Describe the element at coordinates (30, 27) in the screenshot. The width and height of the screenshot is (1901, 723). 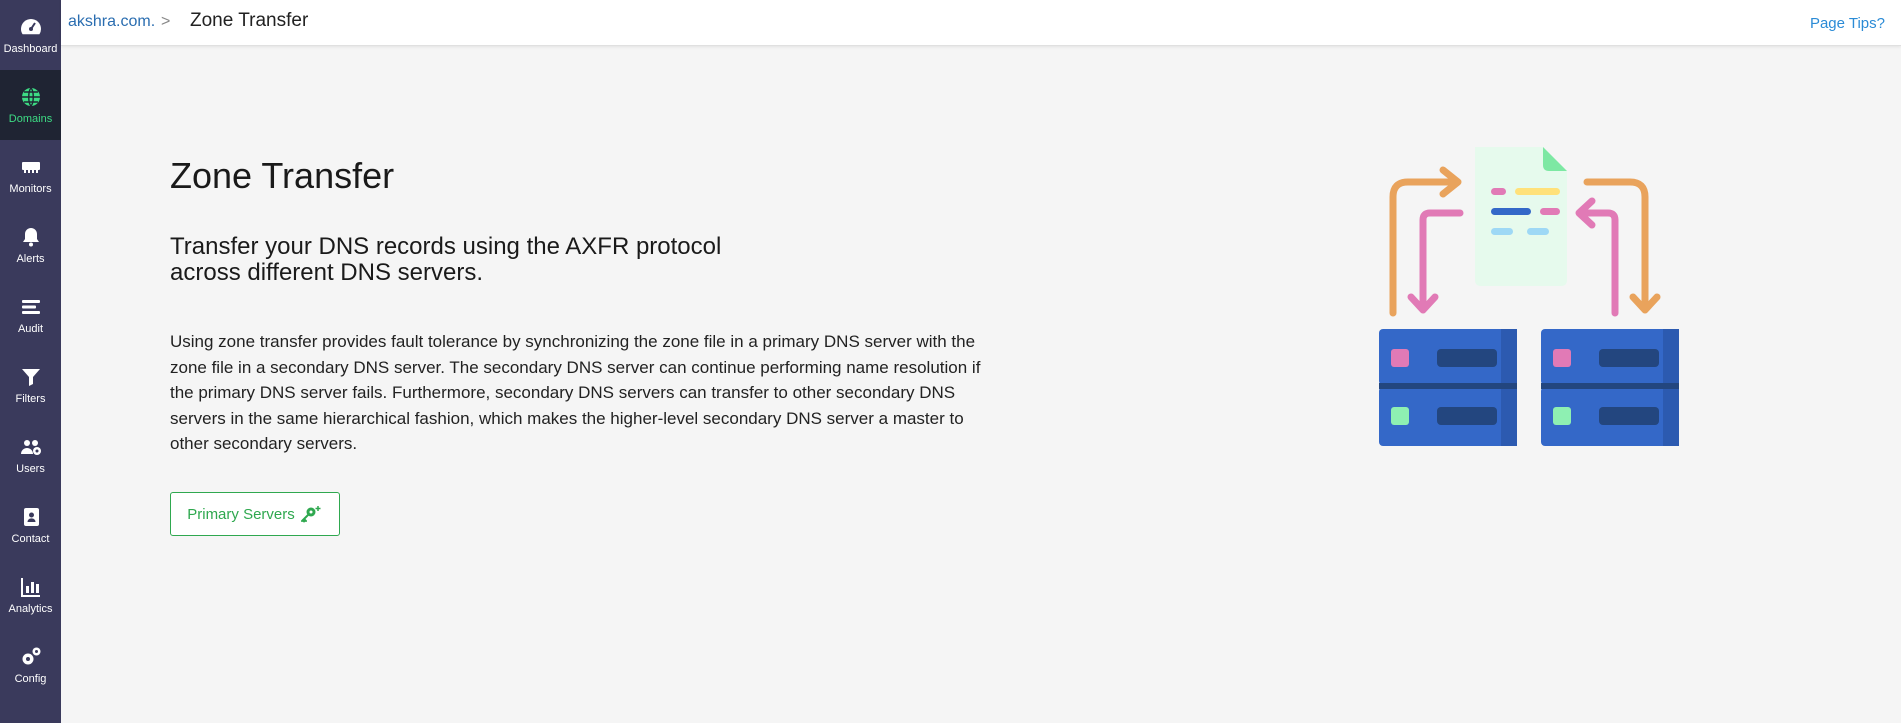
I see `gauge-icon` at that location.